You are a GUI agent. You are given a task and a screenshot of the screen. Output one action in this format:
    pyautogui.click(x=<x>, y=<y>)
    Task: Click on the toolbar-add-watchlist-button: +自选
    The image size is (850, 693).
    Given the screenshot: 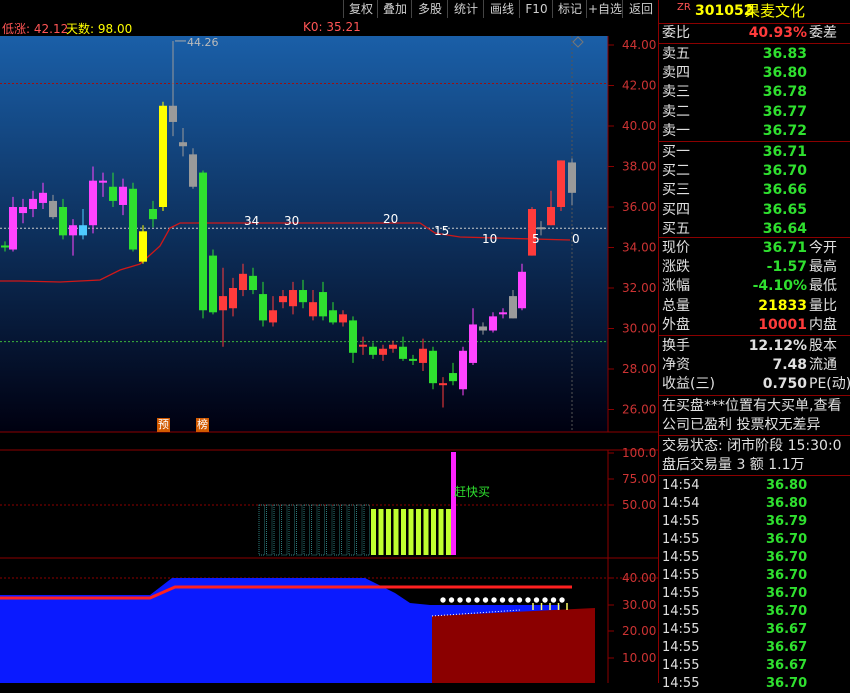 What is the action you would take?
    pyautogui.click(x=604, y=9)
    